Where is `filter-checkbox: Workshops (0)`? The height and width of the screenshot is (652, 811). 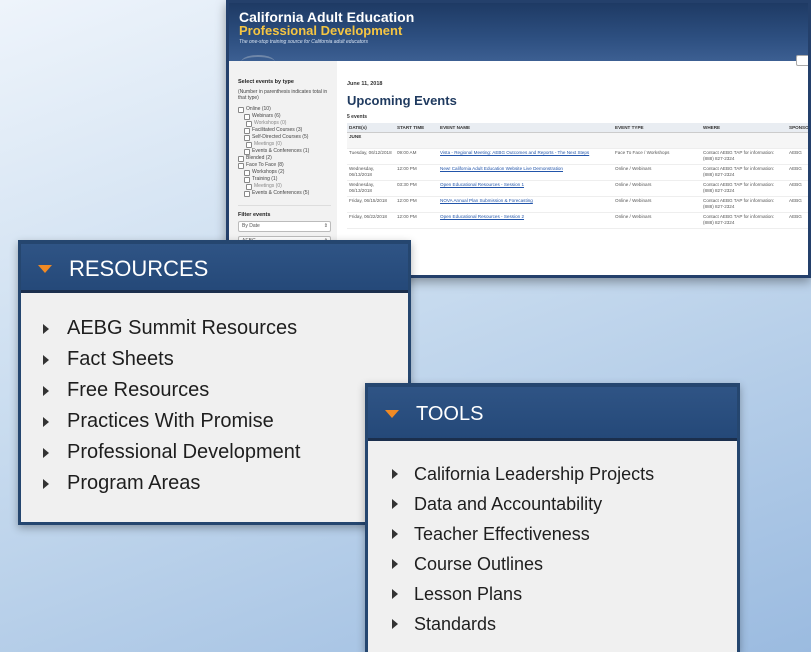 filter-checkbox: Workshops (0) is located at coordinates (284, 123).